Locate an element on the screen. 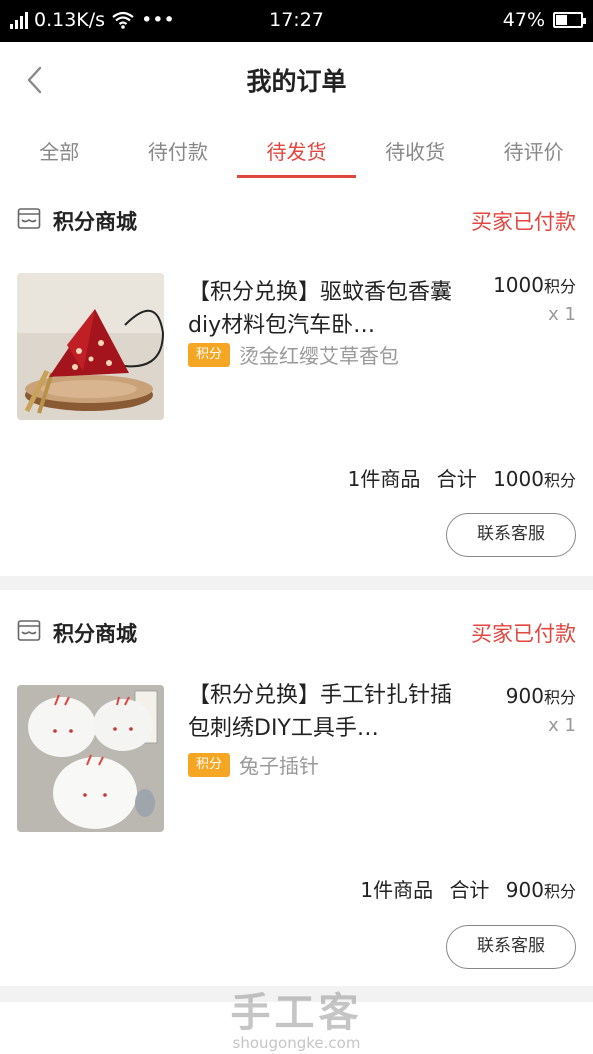 The width and height of the screenshot is (593, 1054). order-tabs: 全部 待付款 待发货 待收货 待评价 is located at coordinates (296, 149).